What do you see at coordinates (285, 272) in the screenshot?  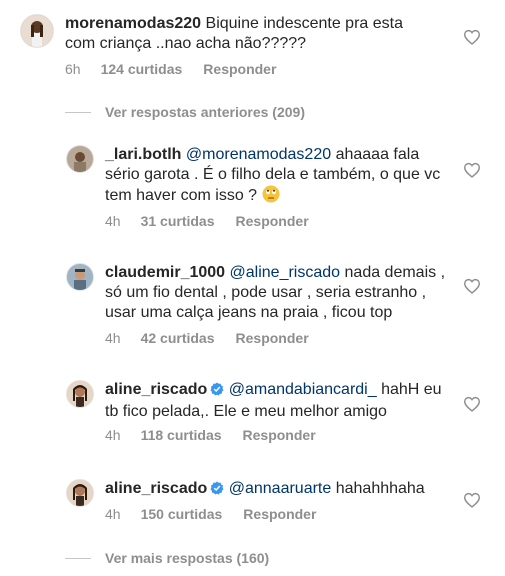 I see `mention-link: @aline_riscado` at bounding box center [285, 272].